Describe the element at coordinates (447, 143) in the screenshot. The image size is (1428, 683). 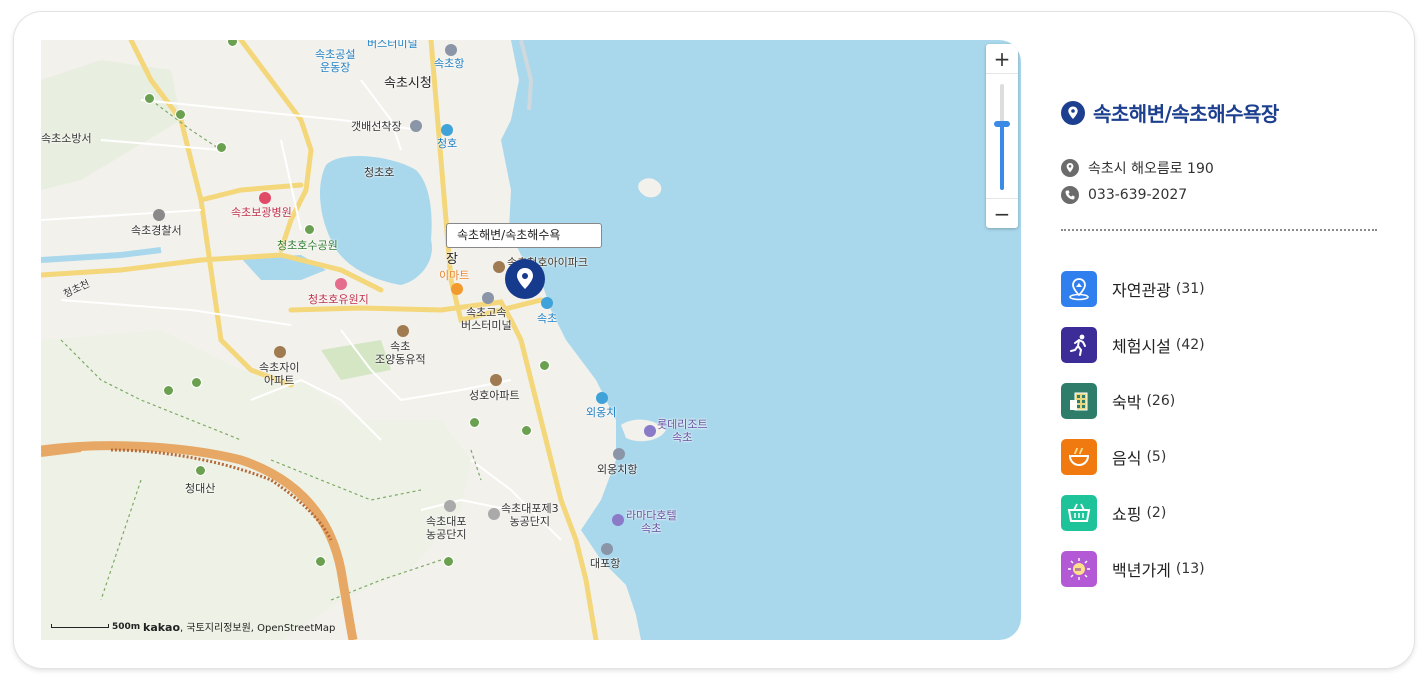
I see `label-cheongho: 청호` at that location.